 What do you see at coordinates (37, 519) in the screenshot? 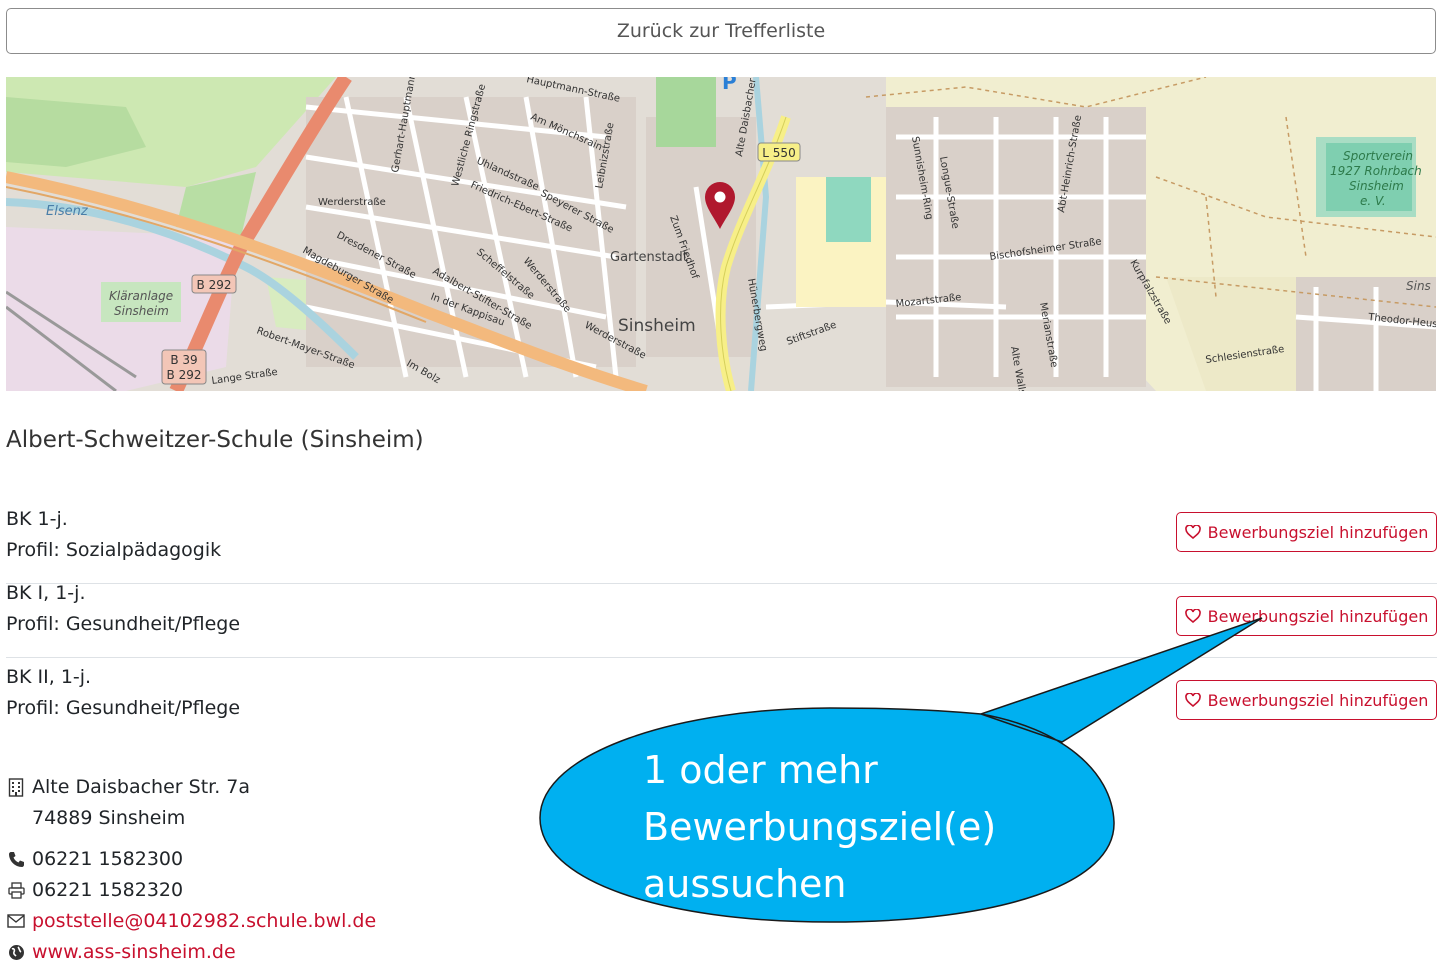
I see `program-title: BK 1-j.` at bounding box center [37, 519].